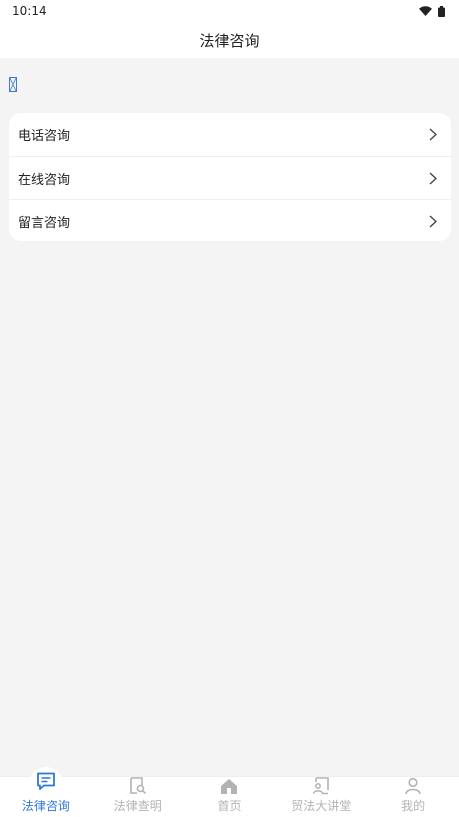 This screenshot has height=817, width=459. Describe the element at coordinates (425, 11) in the screenshot. I see `wifi-icon` at that location.